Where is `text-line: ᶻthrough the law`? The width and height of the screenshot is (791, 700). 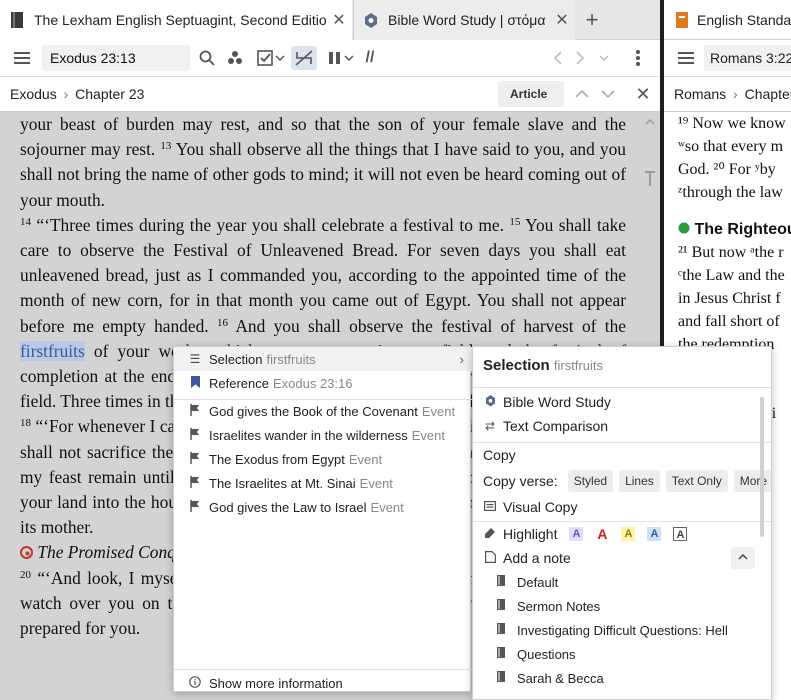 text-line: ᶻthrough the law is located at coordinates (734, 192).